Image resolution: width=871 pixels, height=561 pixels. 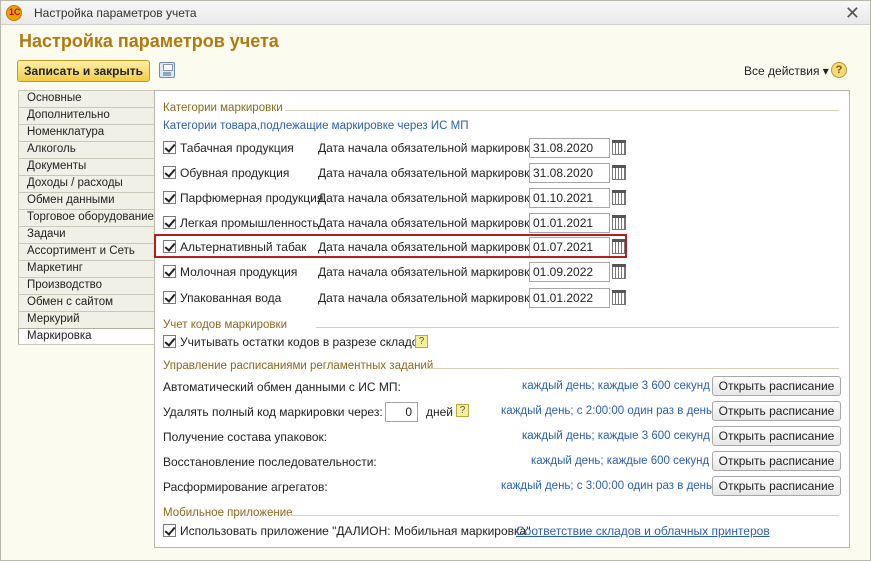 I want to click on category-label: Молочная продукция, so click(x=239, y=272).